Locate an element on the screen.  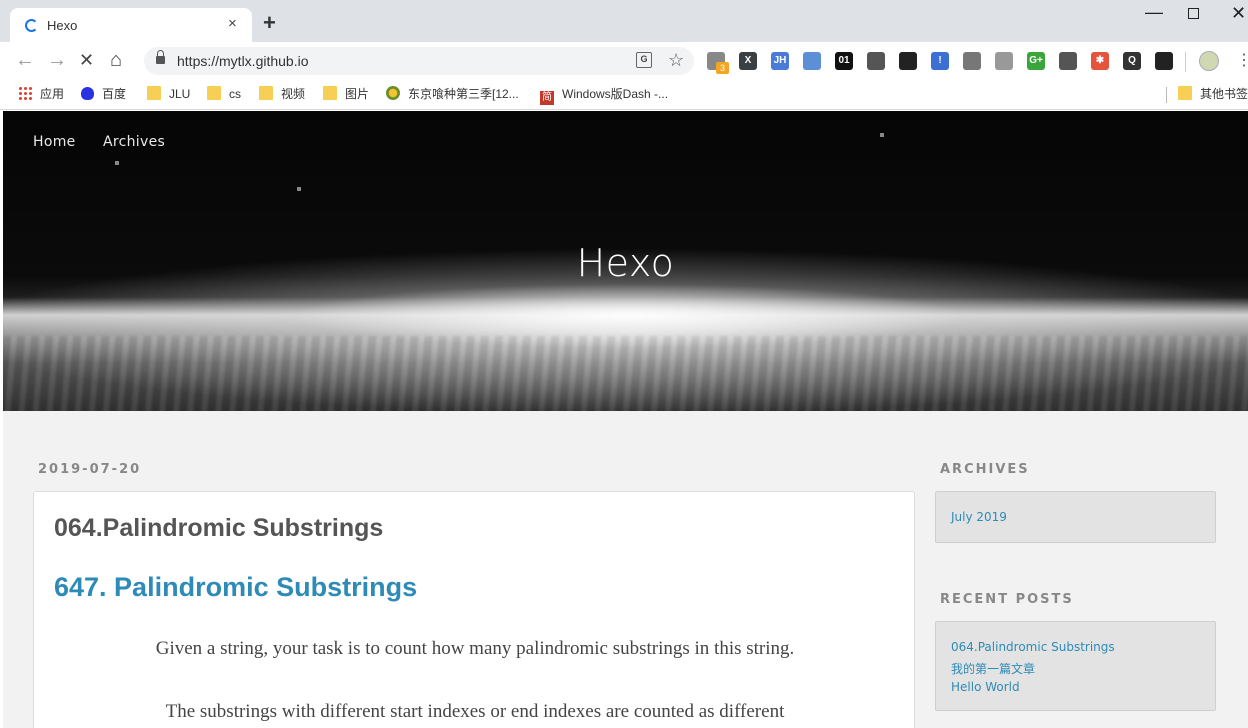
opera-icon is located at coordinates (812, 61).